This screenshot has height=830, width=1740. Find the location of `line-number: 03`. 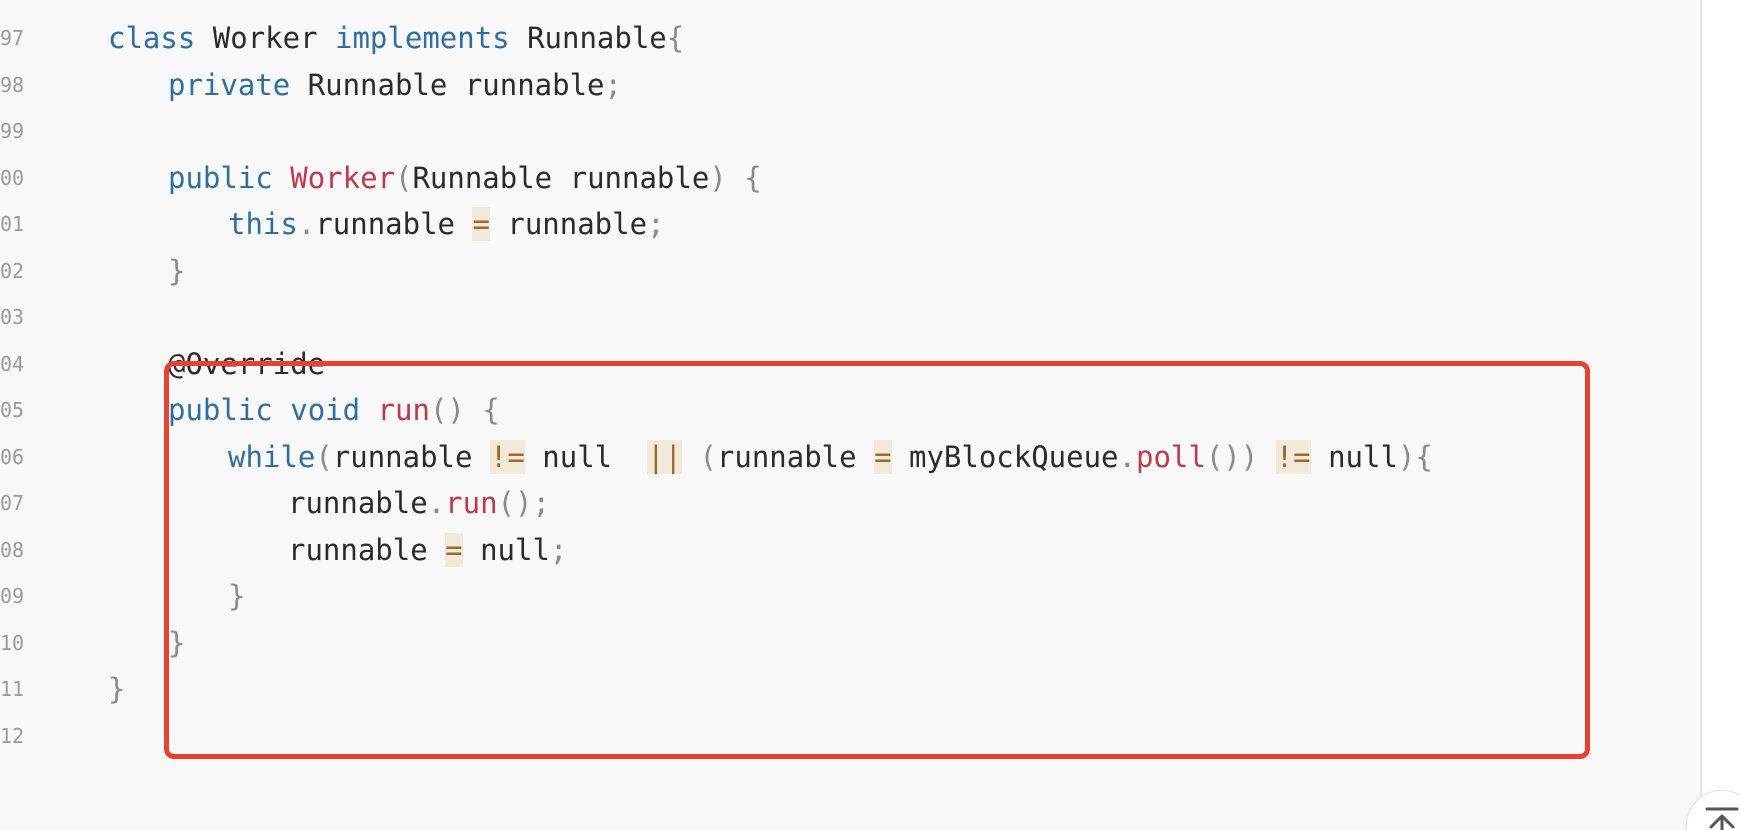

line-number: 03 is located at coordinates (12, 317).